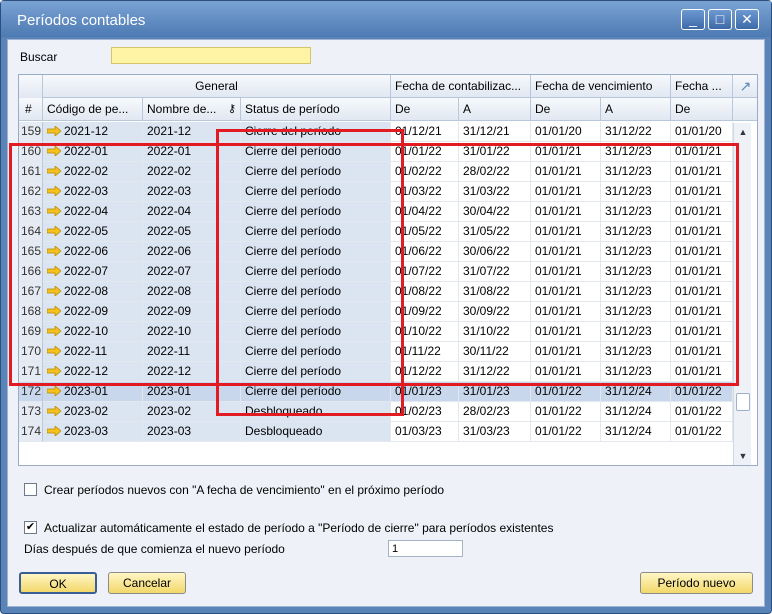 The width and height of the screenshot is (772, 614). What do you see at coordinates (192, 272) in the screenshot?
I see `period-name-cell: 2022-07` at bounding box center [192, 272].